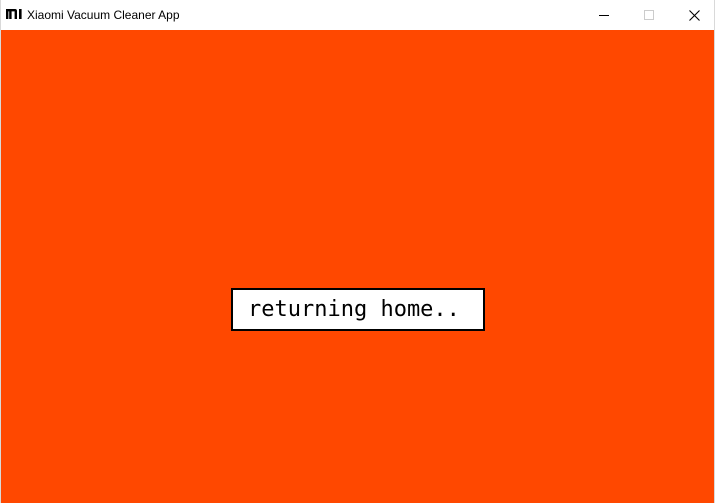 The image size is (715, 503). I want to click on close-icon, so click(694, 15).